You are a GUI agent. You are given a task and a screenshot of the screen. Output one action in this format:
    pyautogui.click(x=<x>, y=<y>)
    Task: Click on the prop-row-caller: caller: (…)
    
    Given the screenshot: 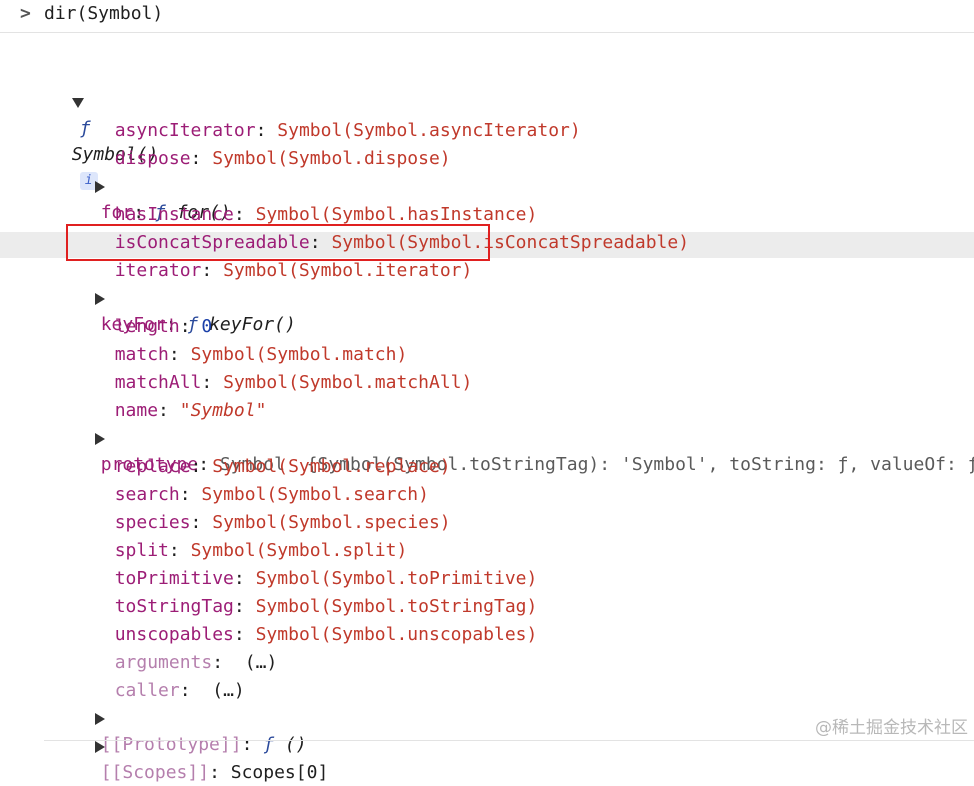 What is the action you would take?
    pyautogui.click(x=169, y=676)
    